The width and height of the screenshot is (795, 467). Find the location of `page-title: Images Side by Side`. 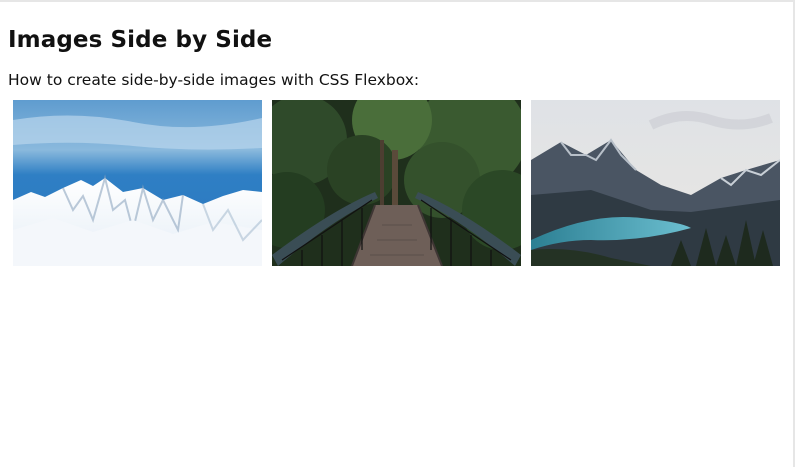

page-title: Images Side by Side is located at coordinates (140, 40).